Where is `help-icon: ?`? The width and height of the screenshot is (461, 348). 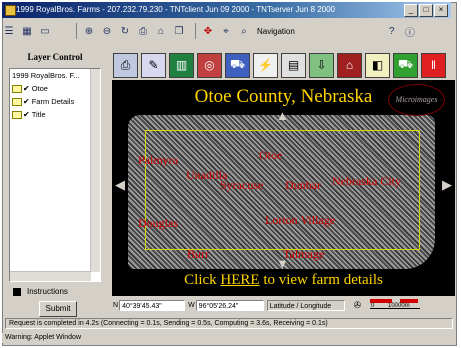
help-icon: ? is located at coordinates (392, 31).